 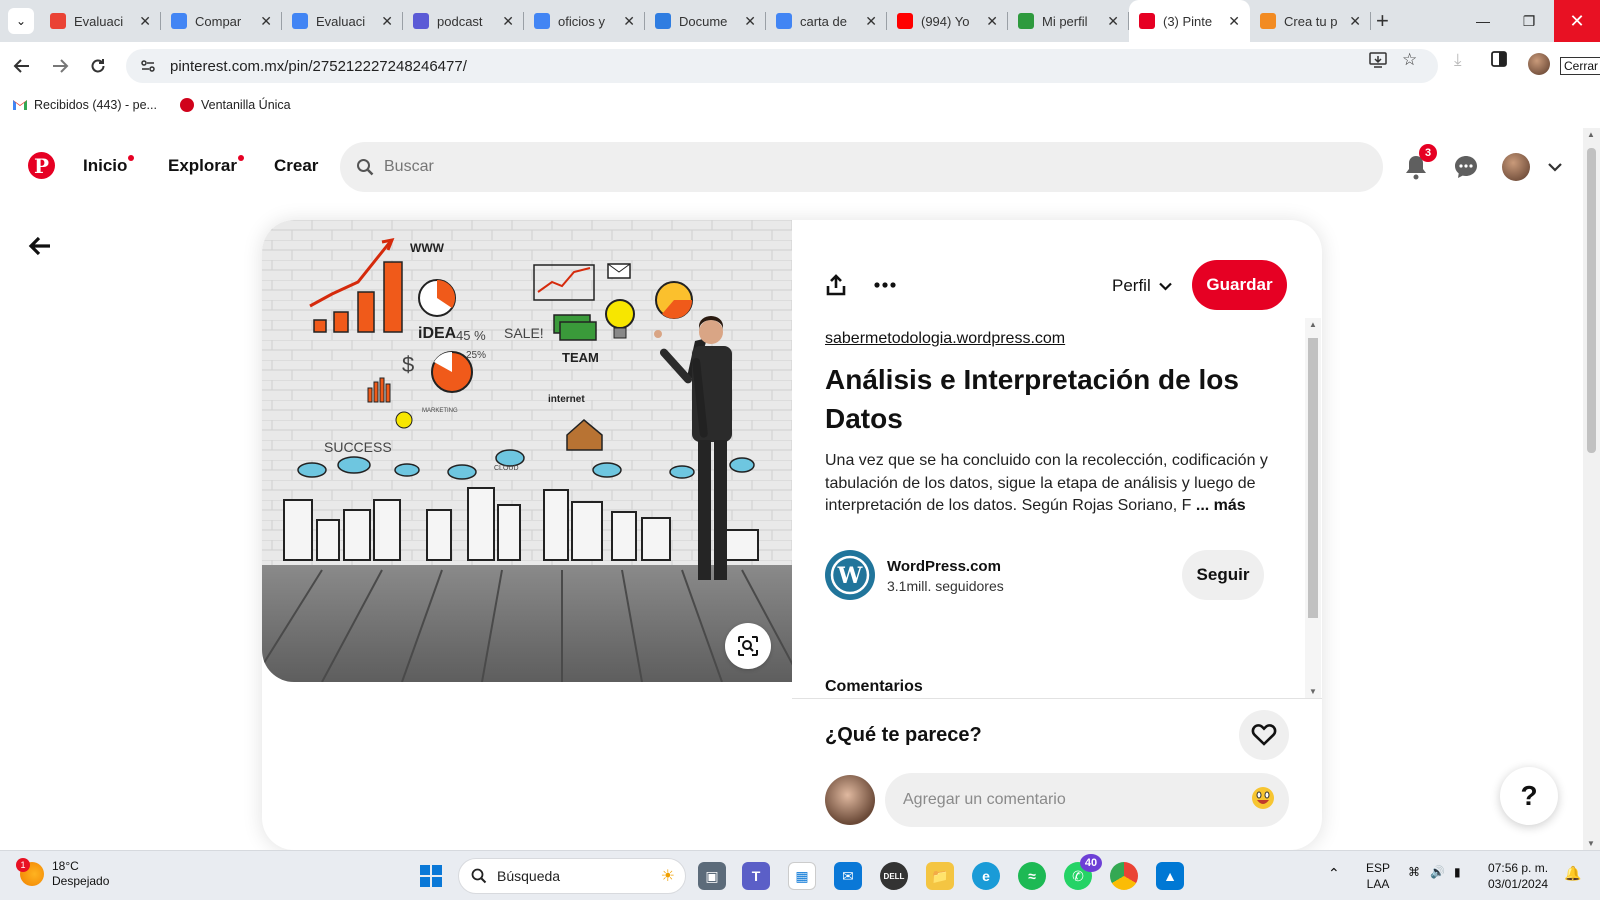 What do you see at coordinates (1529, 21) in the screenshot?
I see `restore-button: ❐` at bounding box center [1529, 21].